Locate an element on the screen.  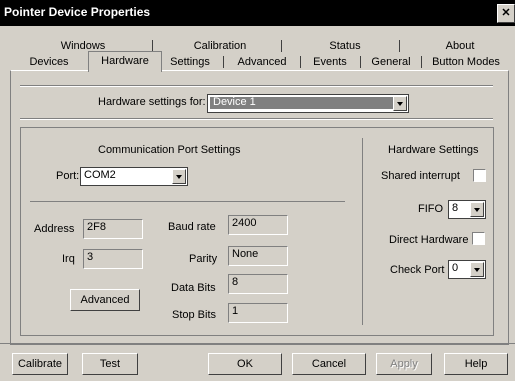
baud-rate-field: 2400 is located at coordinates (258, 225).